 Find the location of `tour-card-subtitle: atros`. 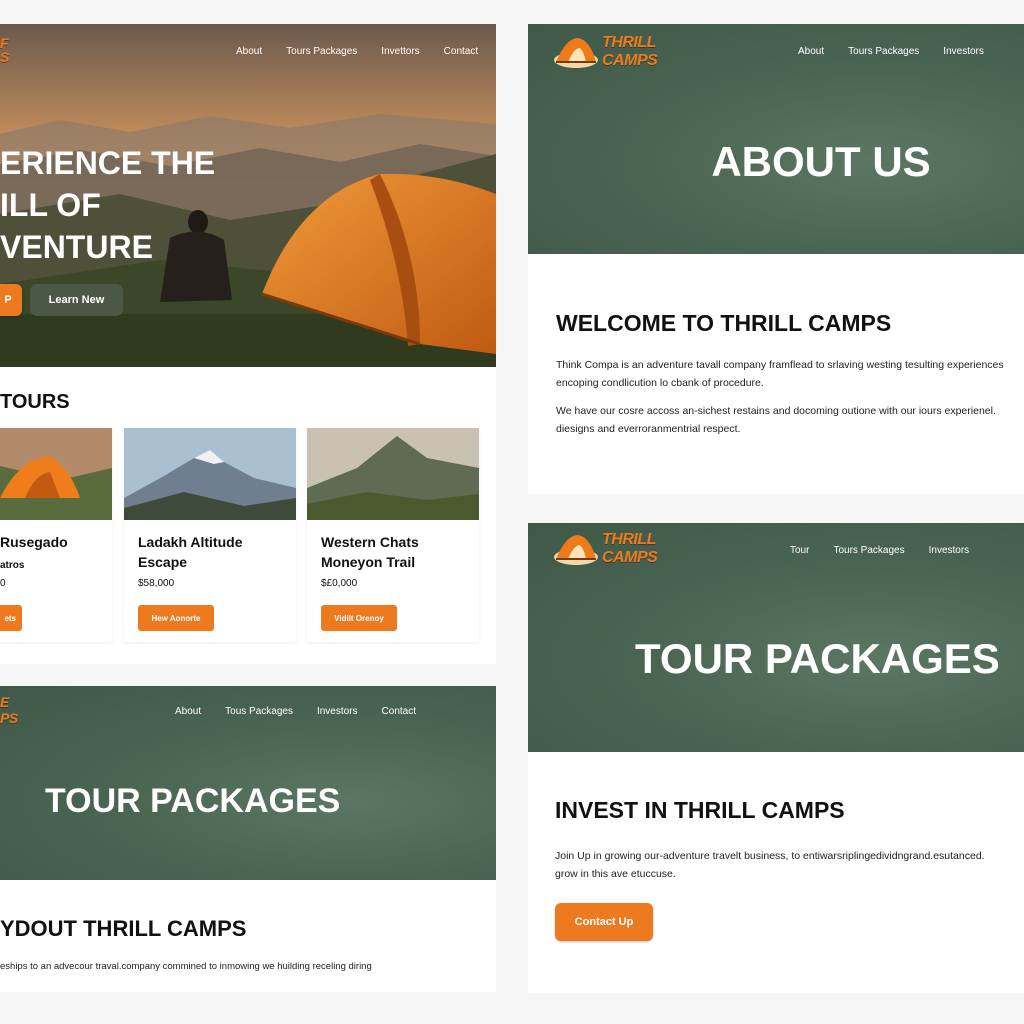

tour-card-subtitle: atros is located at coordinates (12, 565).